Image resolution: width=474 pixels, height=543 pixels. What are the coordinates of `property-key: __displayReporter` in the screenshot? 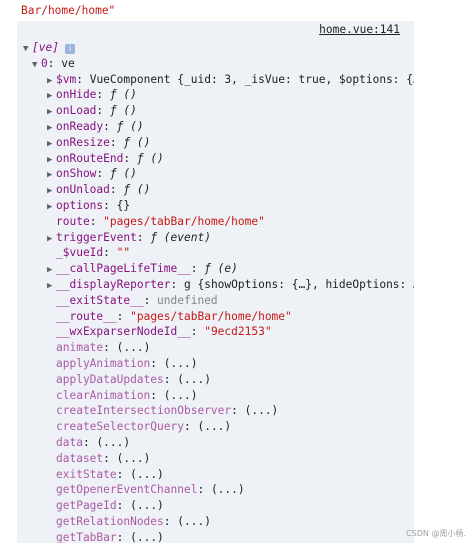 It's located at (113, 284).